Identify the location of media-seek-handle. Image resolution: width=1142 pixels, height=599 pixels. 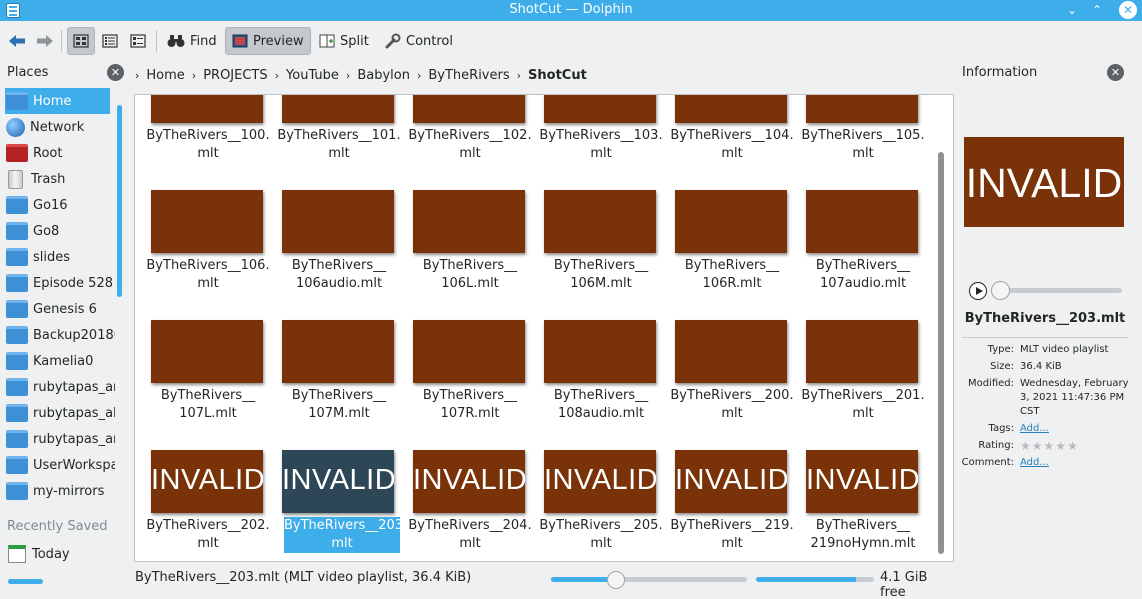
(1000, 290).